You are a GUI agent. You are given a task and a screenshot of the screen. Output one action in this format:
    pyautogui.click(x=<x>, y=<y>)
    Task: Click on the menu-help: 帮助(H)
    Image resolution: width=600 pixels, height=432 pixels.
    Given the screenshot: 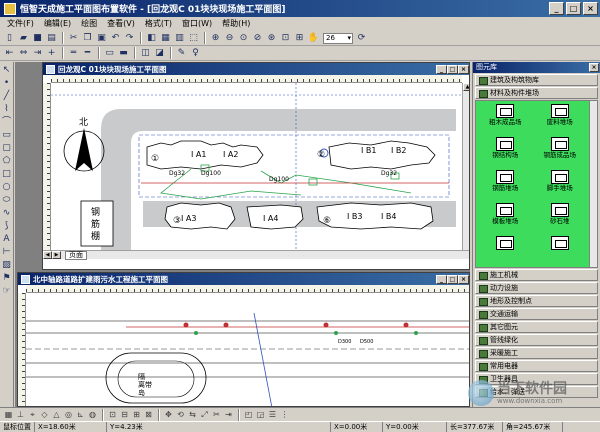 What is the action you would take?
    pyautogui.click(x=236, y=24)
    